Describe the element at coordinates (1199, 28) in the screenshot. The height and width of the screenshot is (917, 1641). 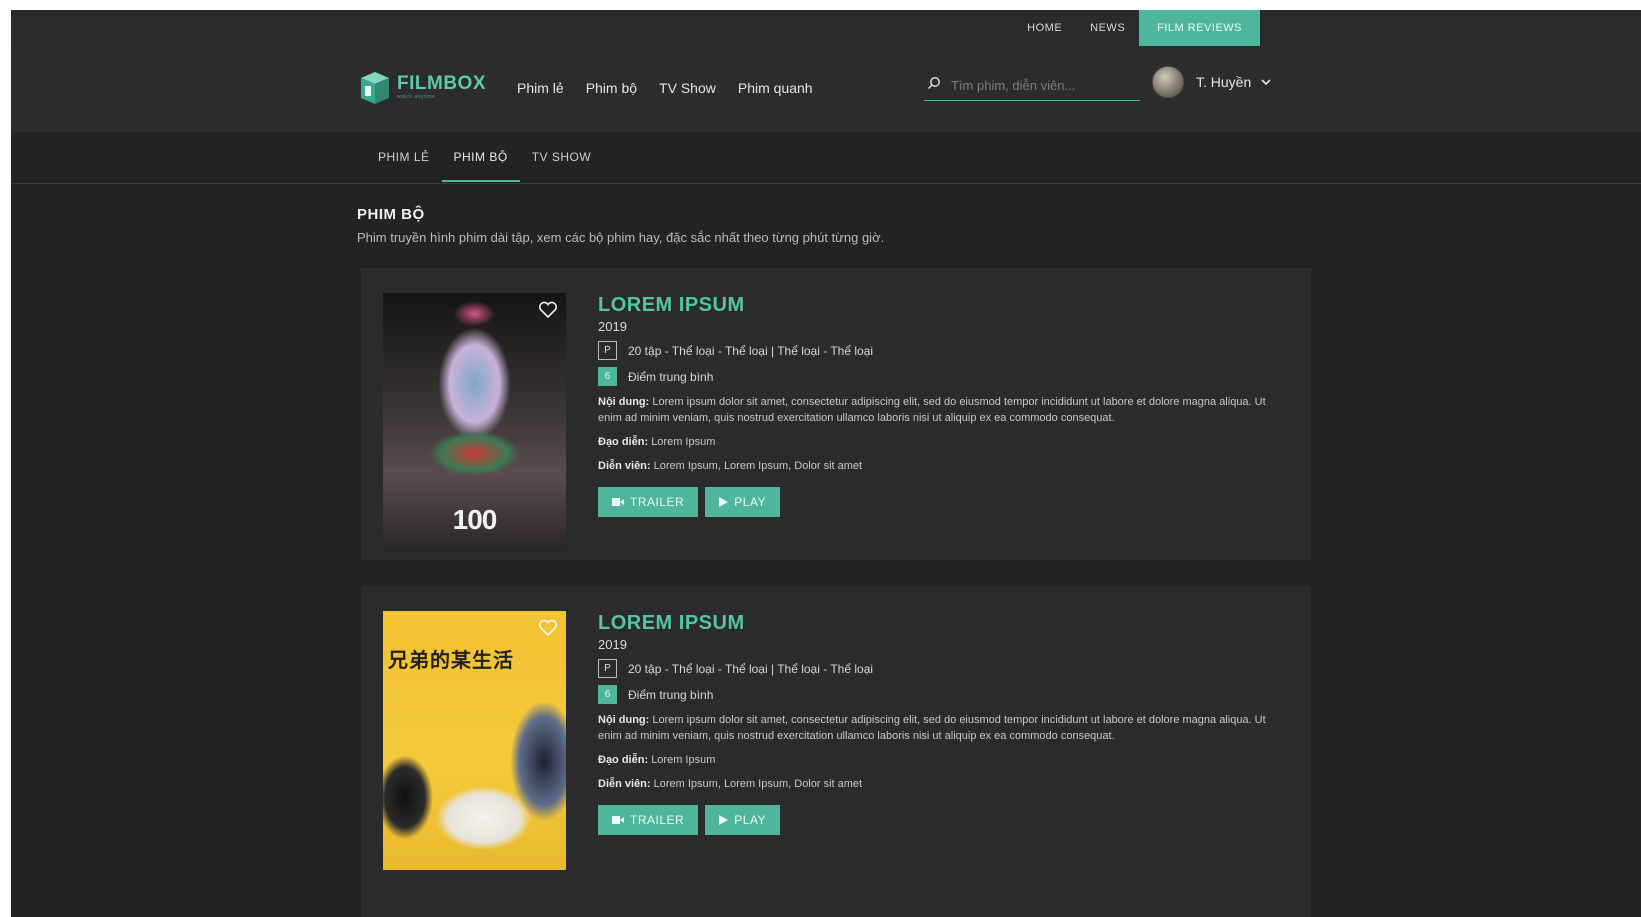
I see `top-link-film-reviews: Film reviews` at that location.